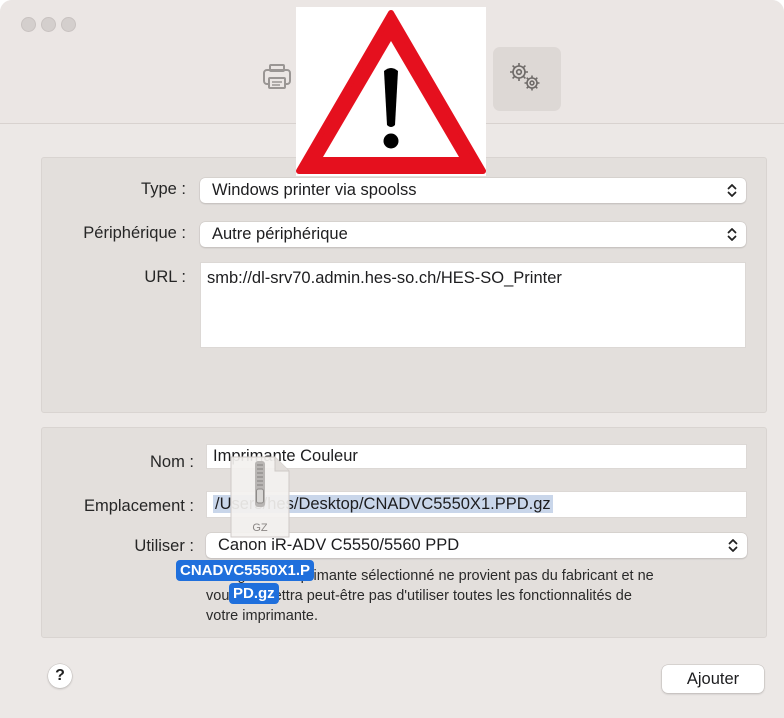 This screenshot has height=718, width=784. Describe the element at coordinates (245, 570) in the screenshot. I see `dragged-file-name-line-1: CNADVC5550X1.P` at that location.